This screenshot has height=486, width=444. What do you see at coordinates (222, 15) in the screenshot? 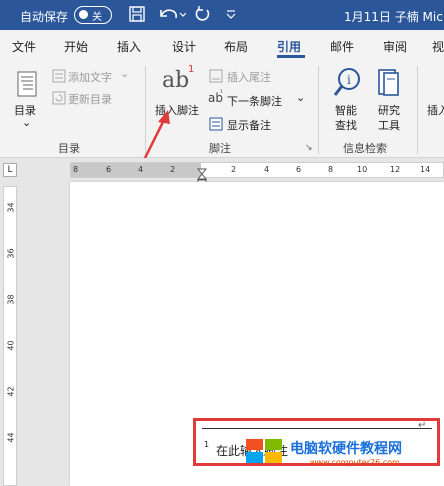
I see `title-bar: 自动保存 关 1月11日 子楠 Mic` at bounding box center [222, 15].